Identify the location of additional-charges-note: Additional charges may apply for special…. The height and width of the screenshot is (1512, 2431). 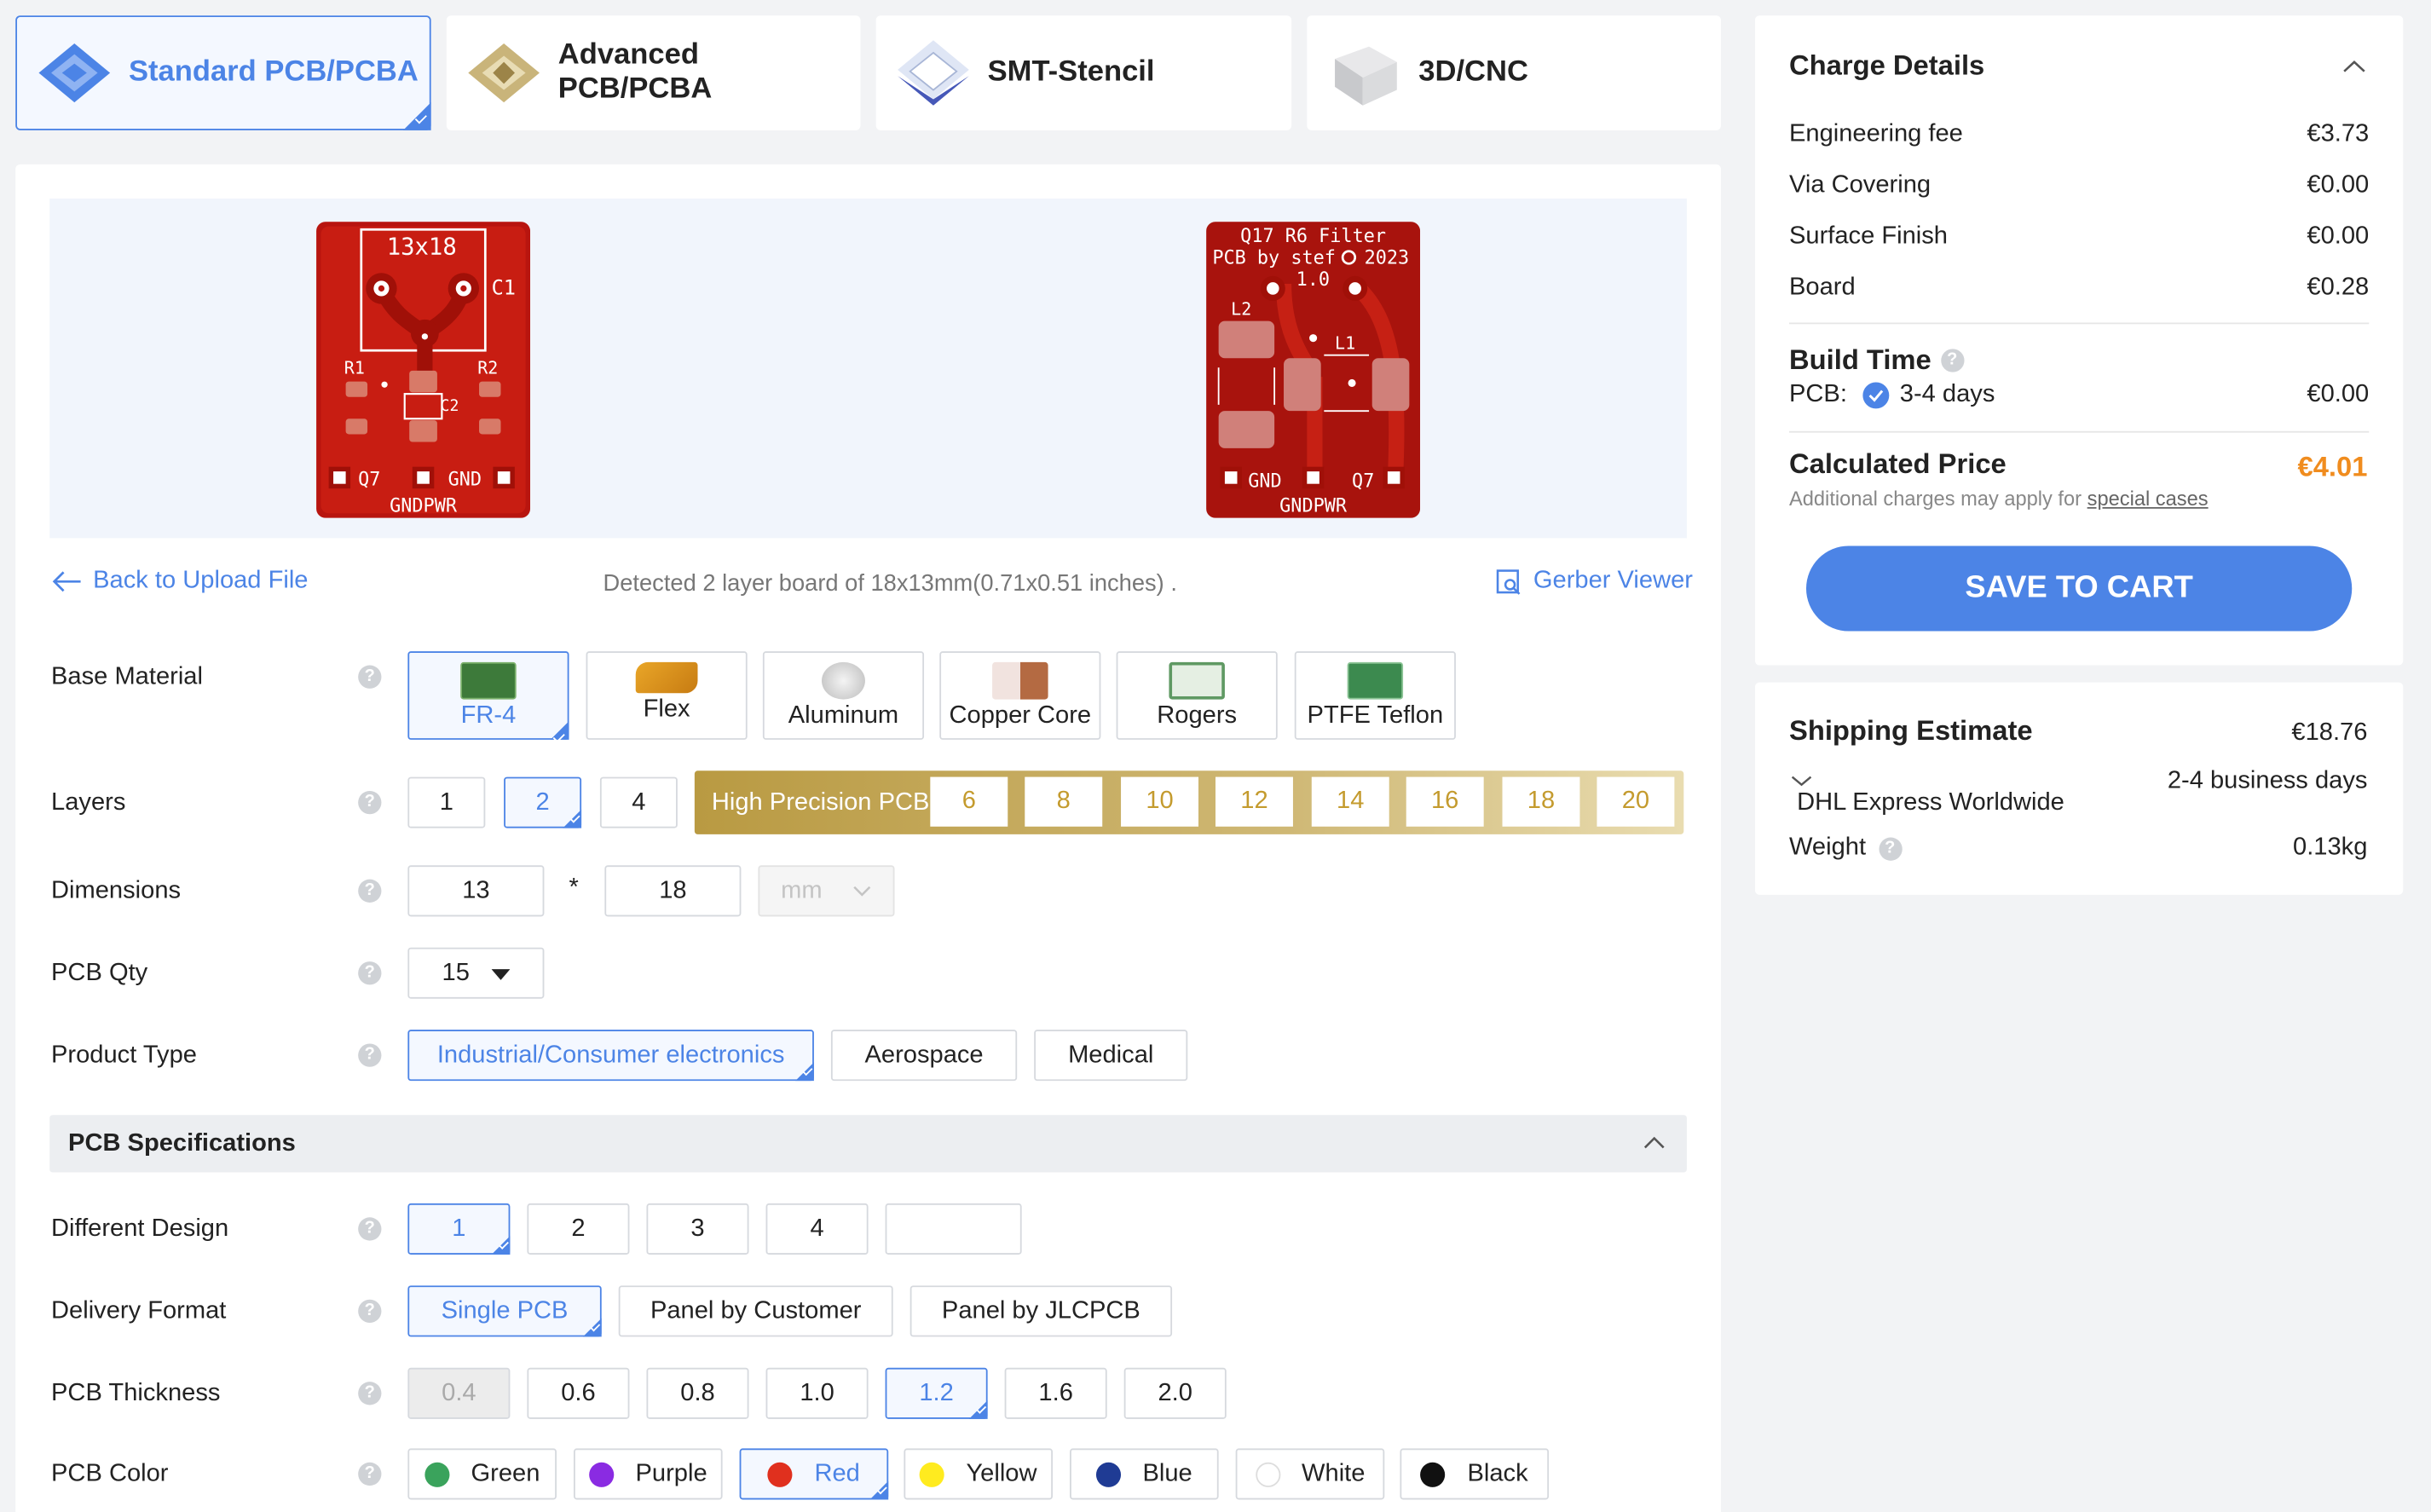
(1998, 499).